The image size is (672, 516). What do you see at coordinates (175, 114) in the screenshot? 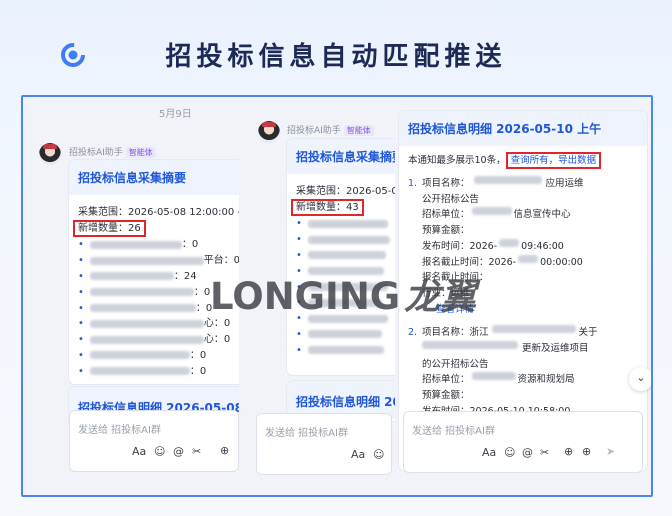
I see `date-separator: 5月9日` at bounding box center [175, 114].